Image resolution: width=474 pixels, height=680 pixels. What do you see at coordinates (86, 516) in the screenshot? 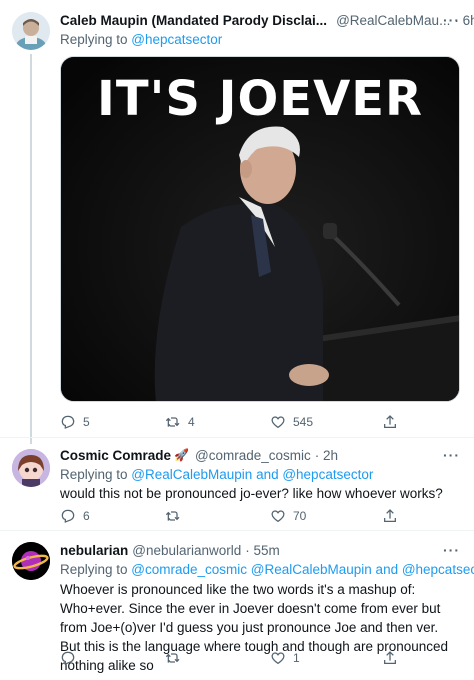
I see `reply-count: 6` at bounding box center [86, 516].